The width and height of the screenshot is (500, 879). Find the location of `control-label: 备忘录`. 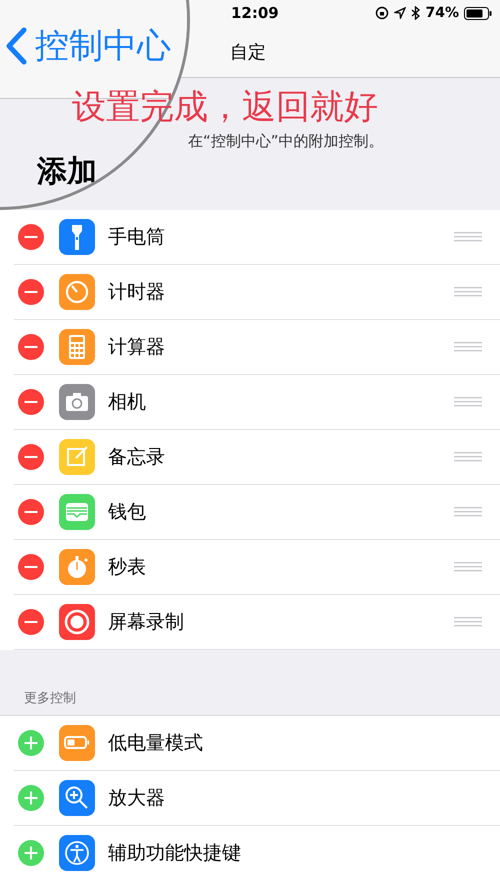

control-label: 备忘录 is located at coordinates (137, 457).